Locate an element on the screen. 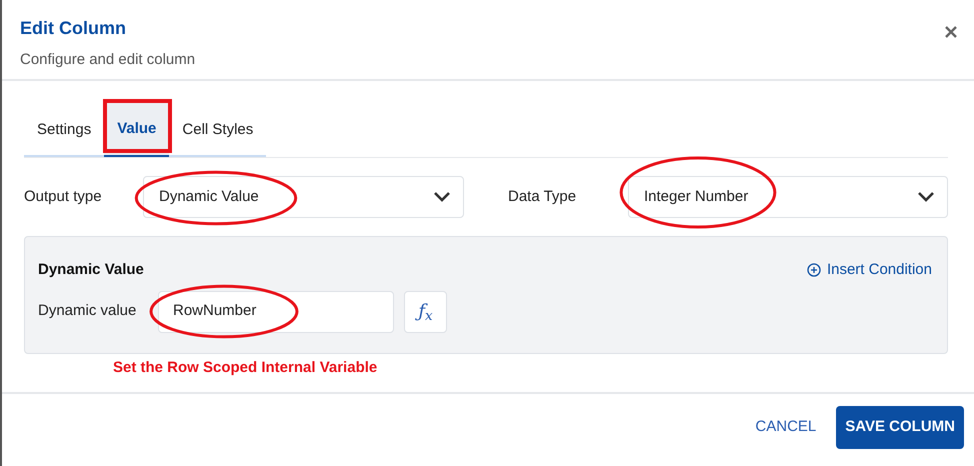 Image resolution: width=974 pixels, height=466 pixels. dropdown-field: Integer Number is located at coordinates (788, 197).